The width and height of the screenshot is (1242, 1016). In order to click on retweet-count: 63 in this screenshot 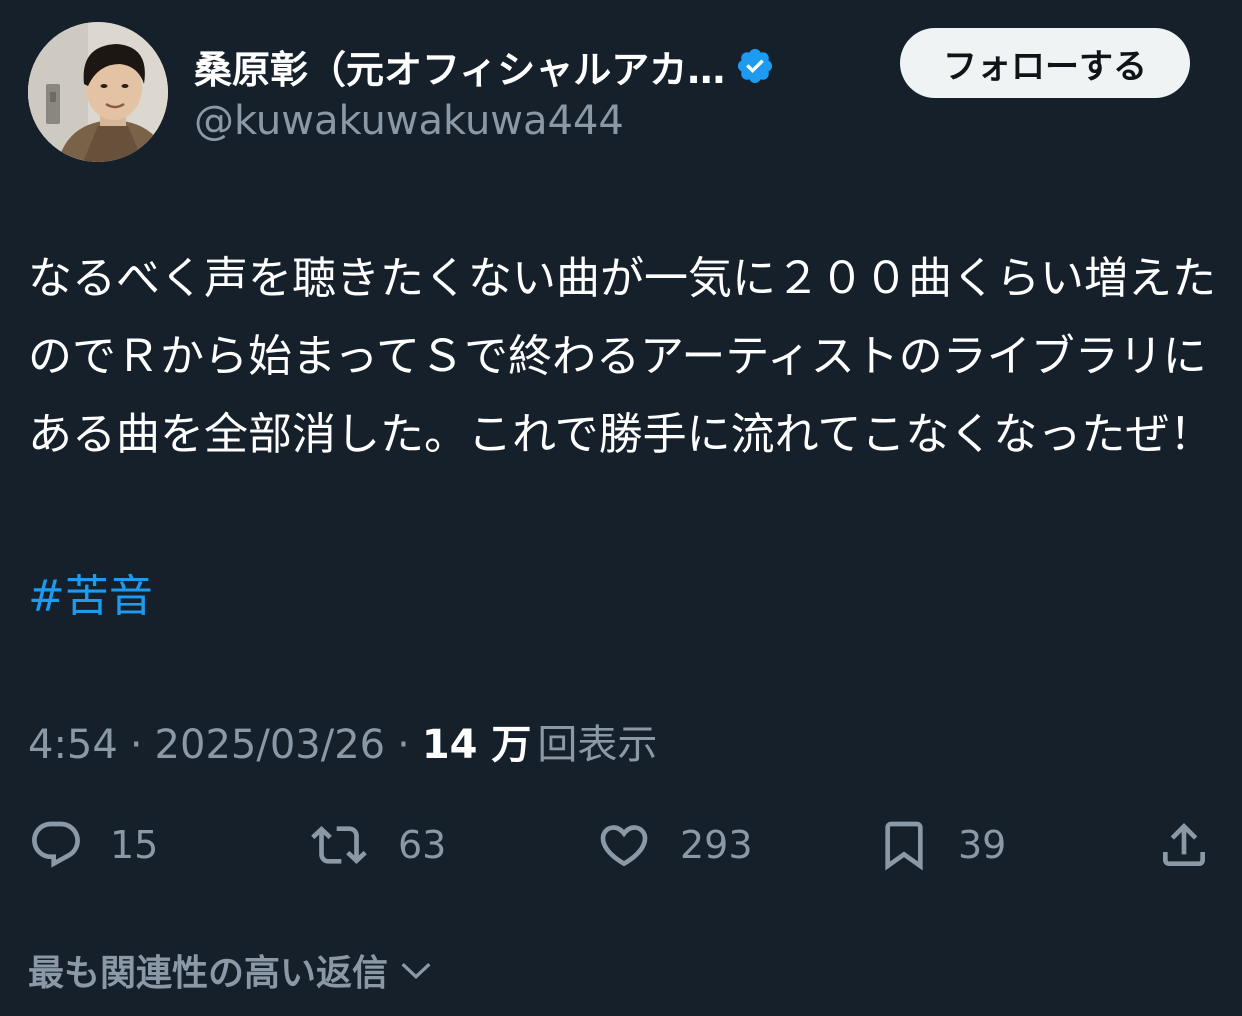, I will do `click(422, 845)`.